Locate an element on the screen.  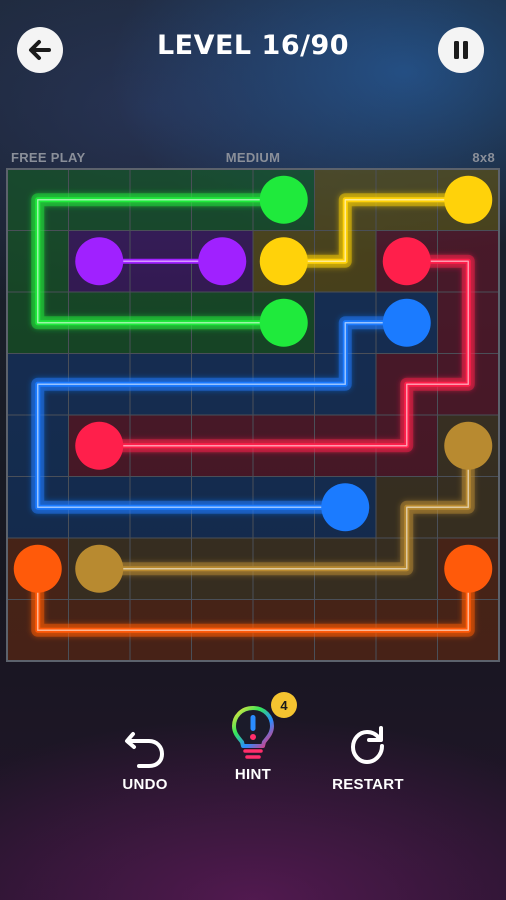
hint-button: HINT is located at coordinates (253, 744).